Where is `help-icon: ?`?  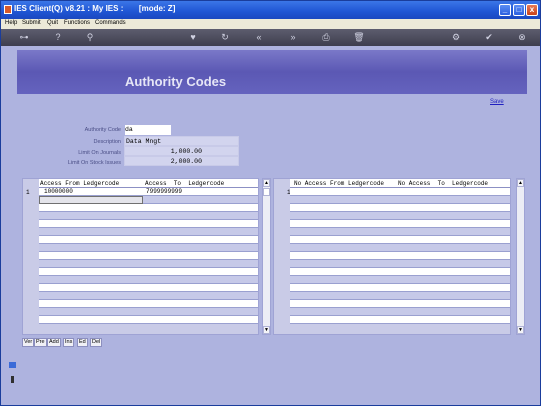 help-icon: ? is located at coordinates (58, 37).